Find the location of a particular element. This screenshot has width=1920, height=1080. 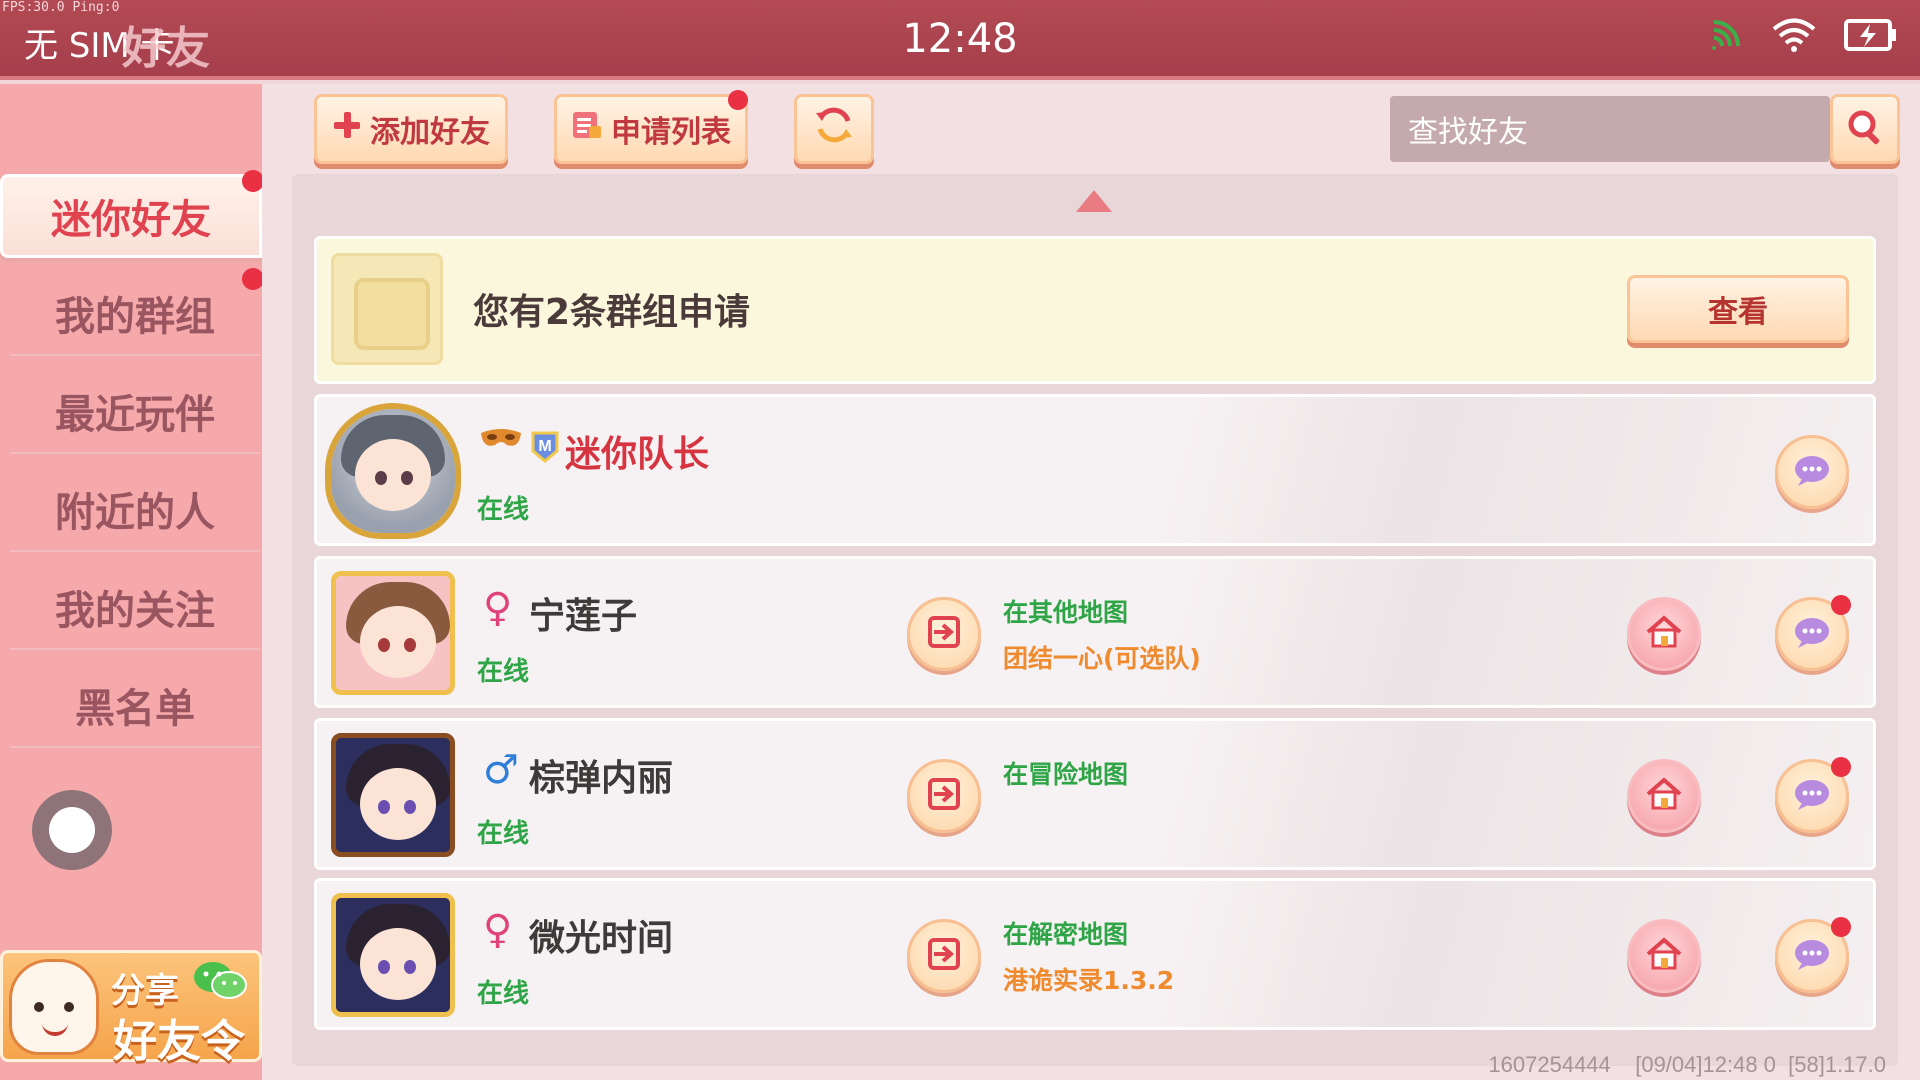

request-list-label: 申请列表 is located at coordinates (671, 132).